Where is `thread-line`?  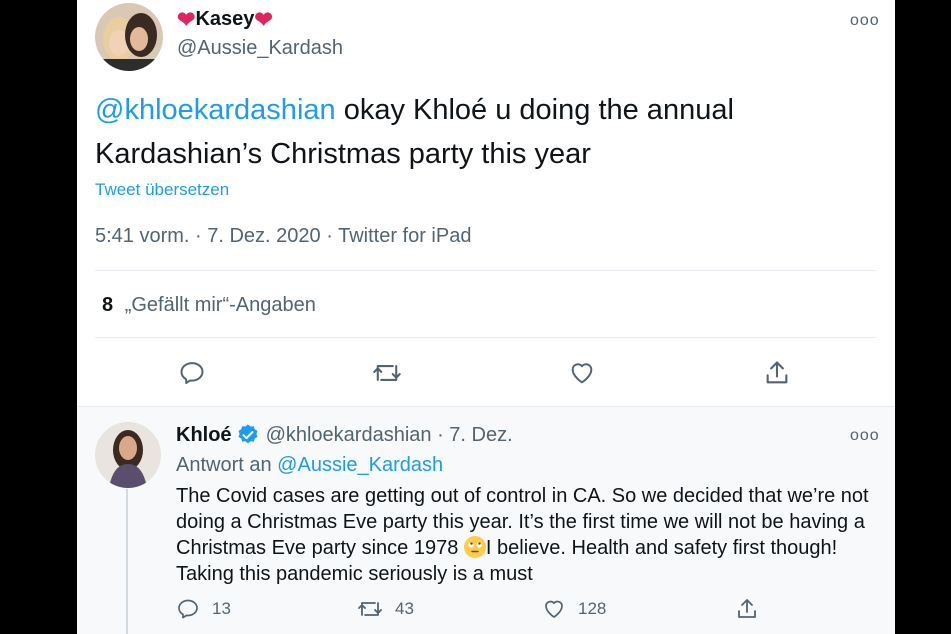 thread-line is located at coordinates (127, 561).